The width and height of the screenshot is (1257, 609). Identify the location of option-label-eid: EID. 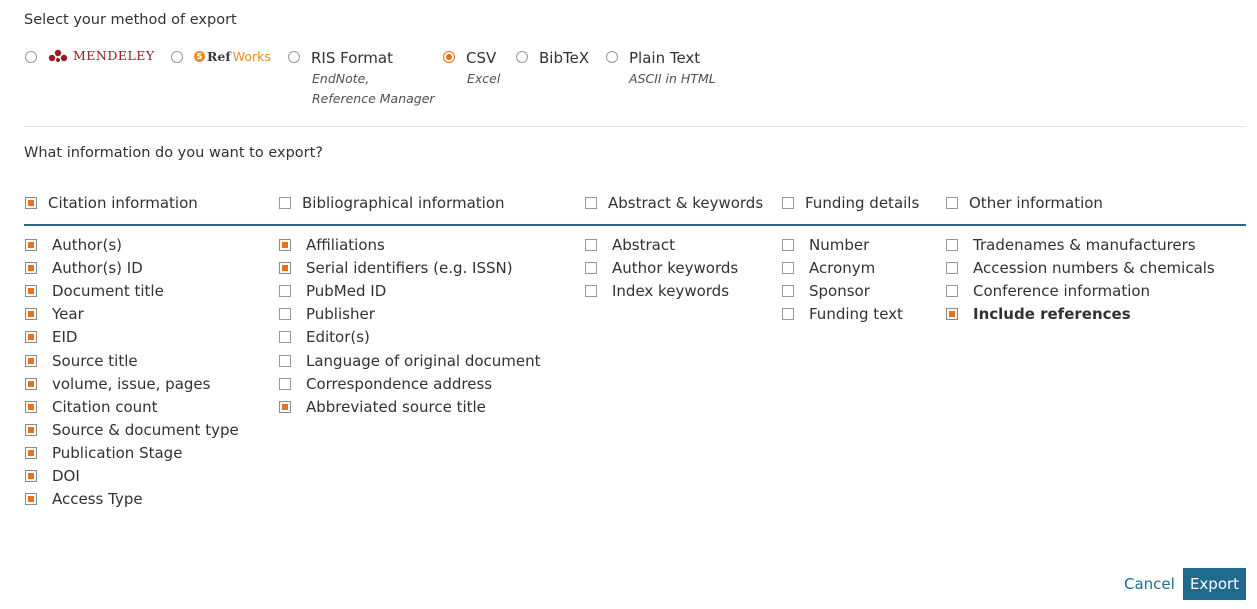
(64, 337).